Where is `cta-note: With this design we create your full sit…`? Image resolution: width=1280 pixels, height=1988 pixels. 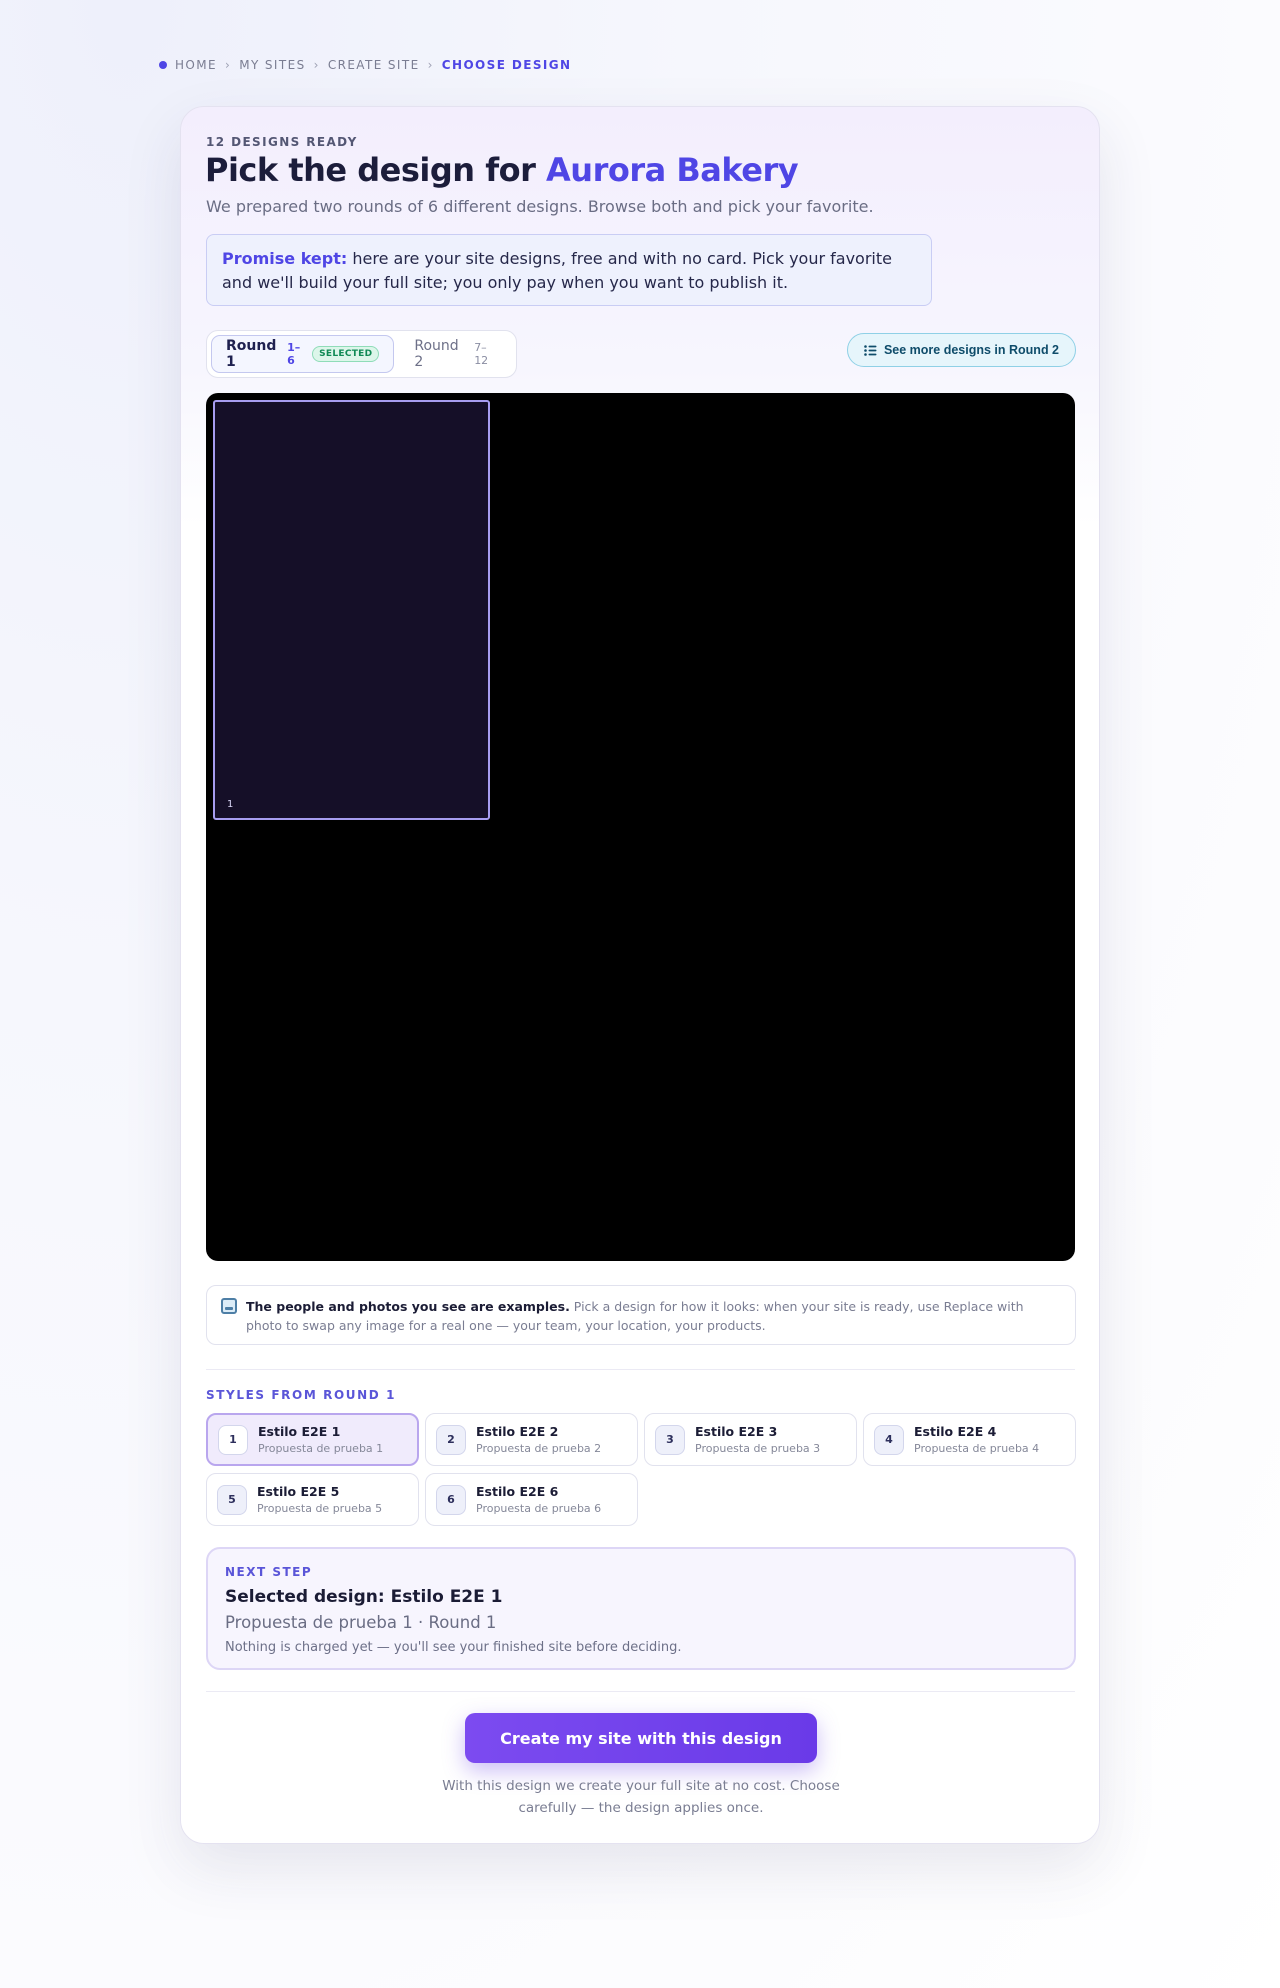 cta-note: With this design we create your full sit… is located at coordinates (641, 1797).